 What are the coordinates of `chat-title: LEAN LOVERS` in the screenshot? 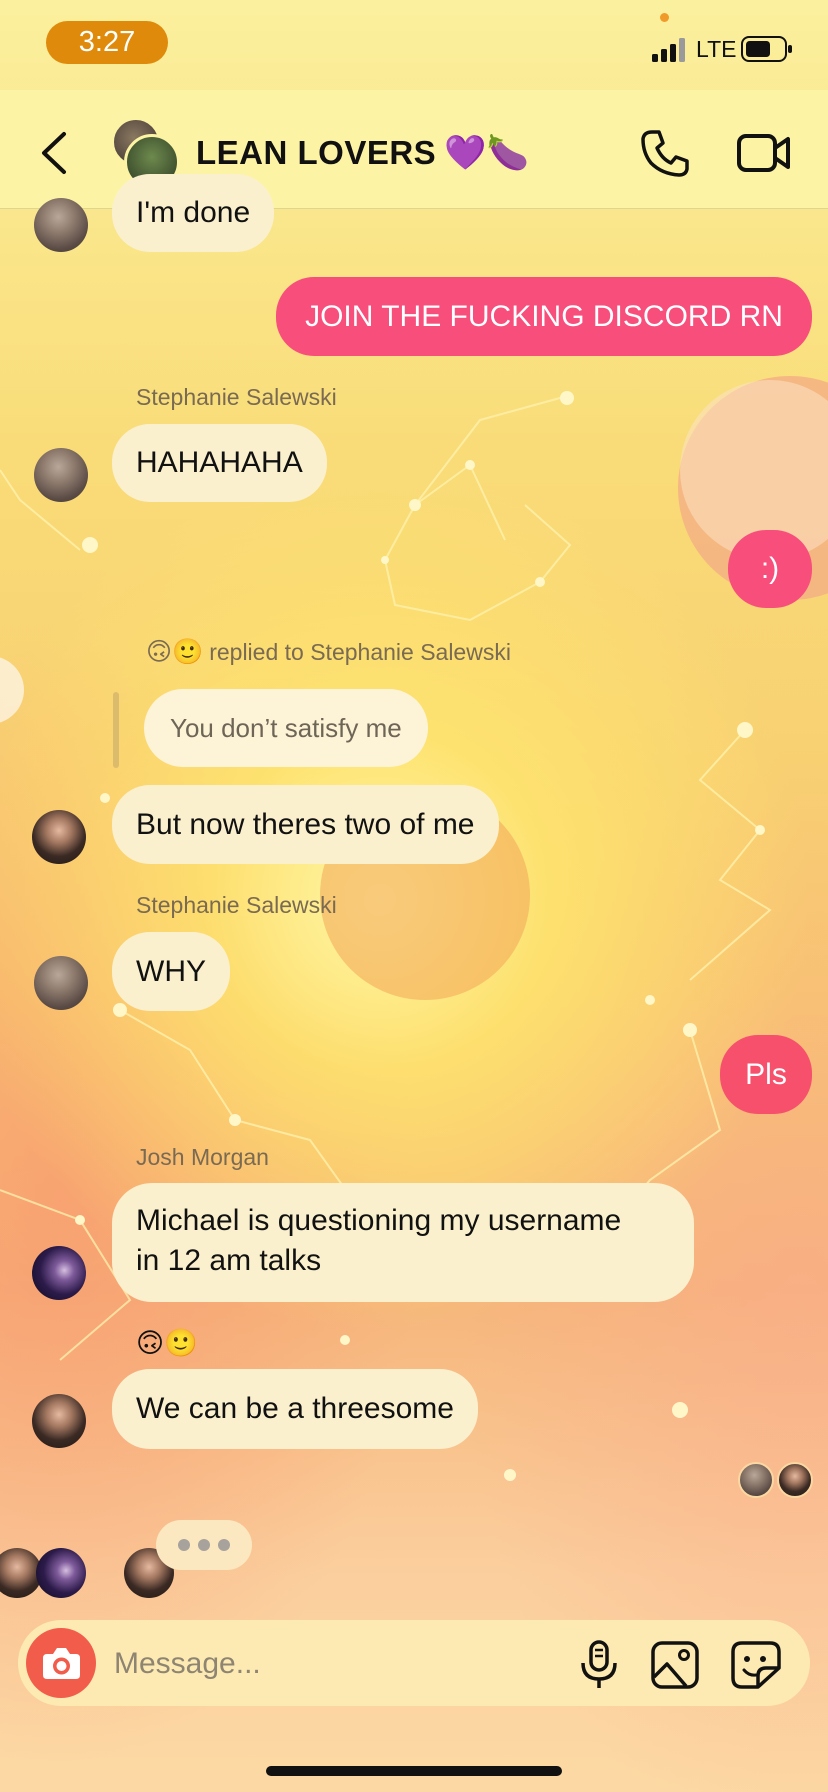 It's located at (316, 152).